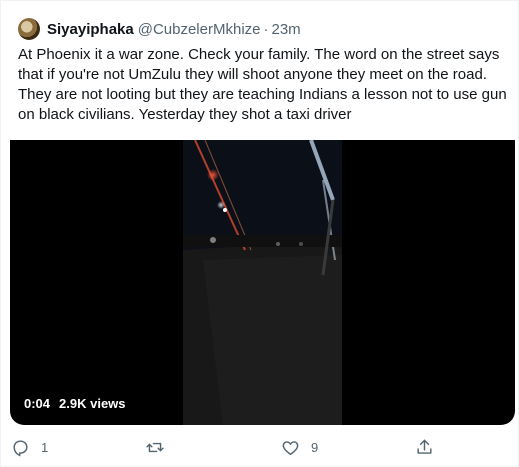 Image resolution: width=519 pixels, height=467 pixels. Describe the element at coordinates (45, 447) in the screenshot. I see `reply-count: 1` at that location.